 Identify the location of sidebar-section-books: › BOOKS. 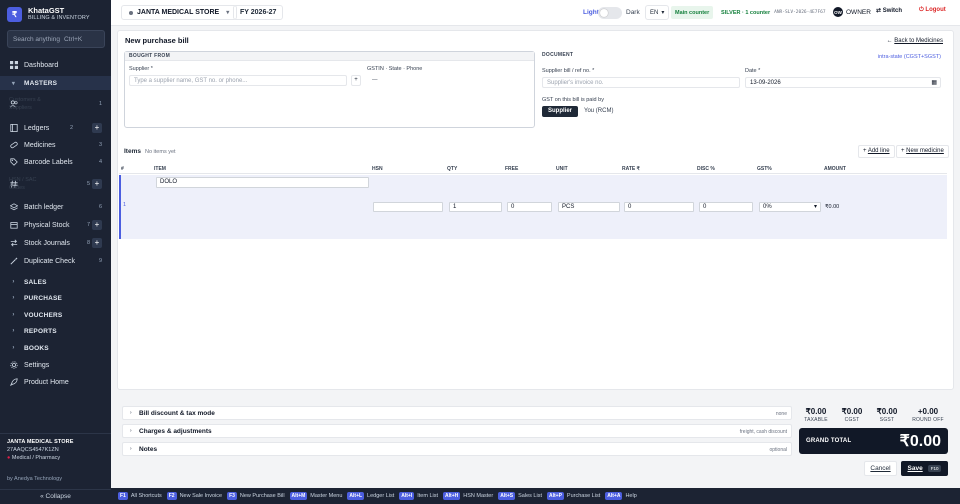
(55, 348).